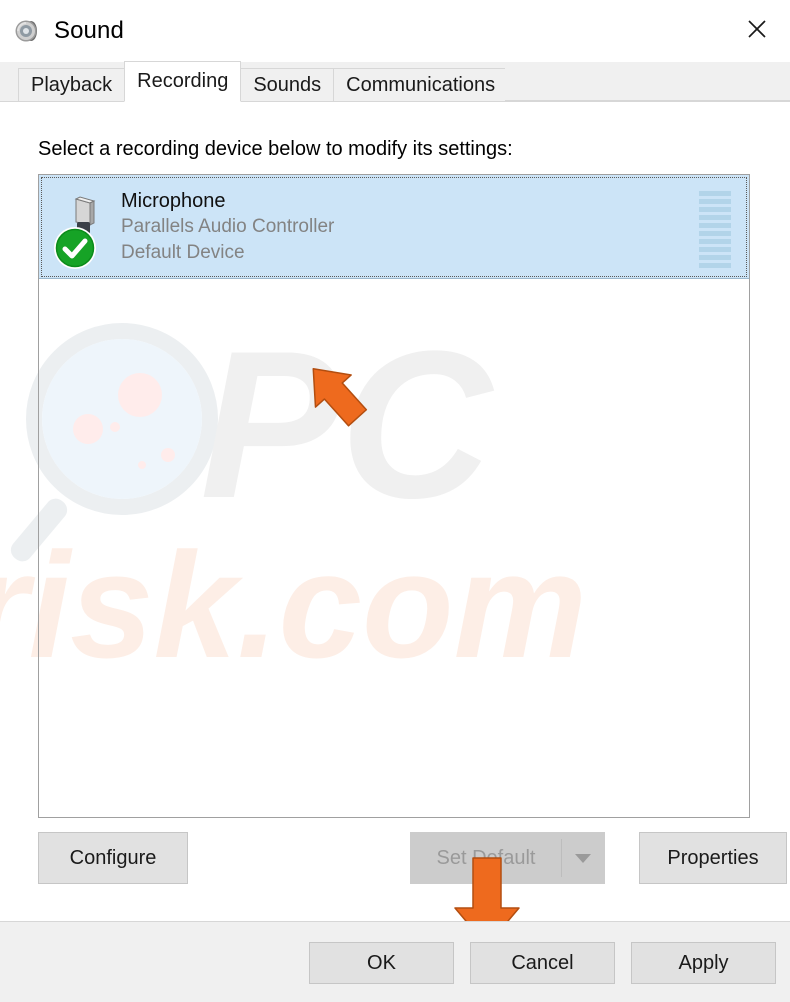 This screenshot has width=790, height=1002. What do you see at coordinates (703, 963) in the screenshot?
I see `apply-button: Apply` at bounding box center [703, 963].